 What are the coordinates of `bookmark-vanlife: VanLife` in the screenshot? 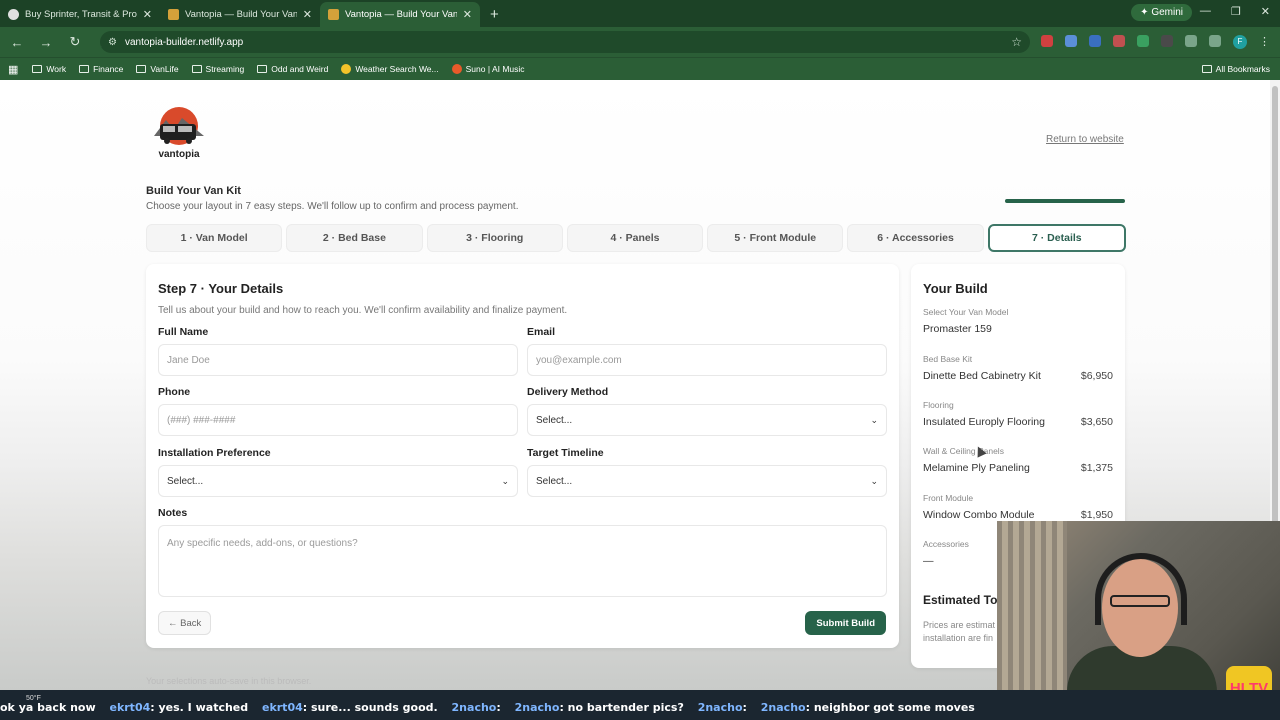 It's located at (157, 69).